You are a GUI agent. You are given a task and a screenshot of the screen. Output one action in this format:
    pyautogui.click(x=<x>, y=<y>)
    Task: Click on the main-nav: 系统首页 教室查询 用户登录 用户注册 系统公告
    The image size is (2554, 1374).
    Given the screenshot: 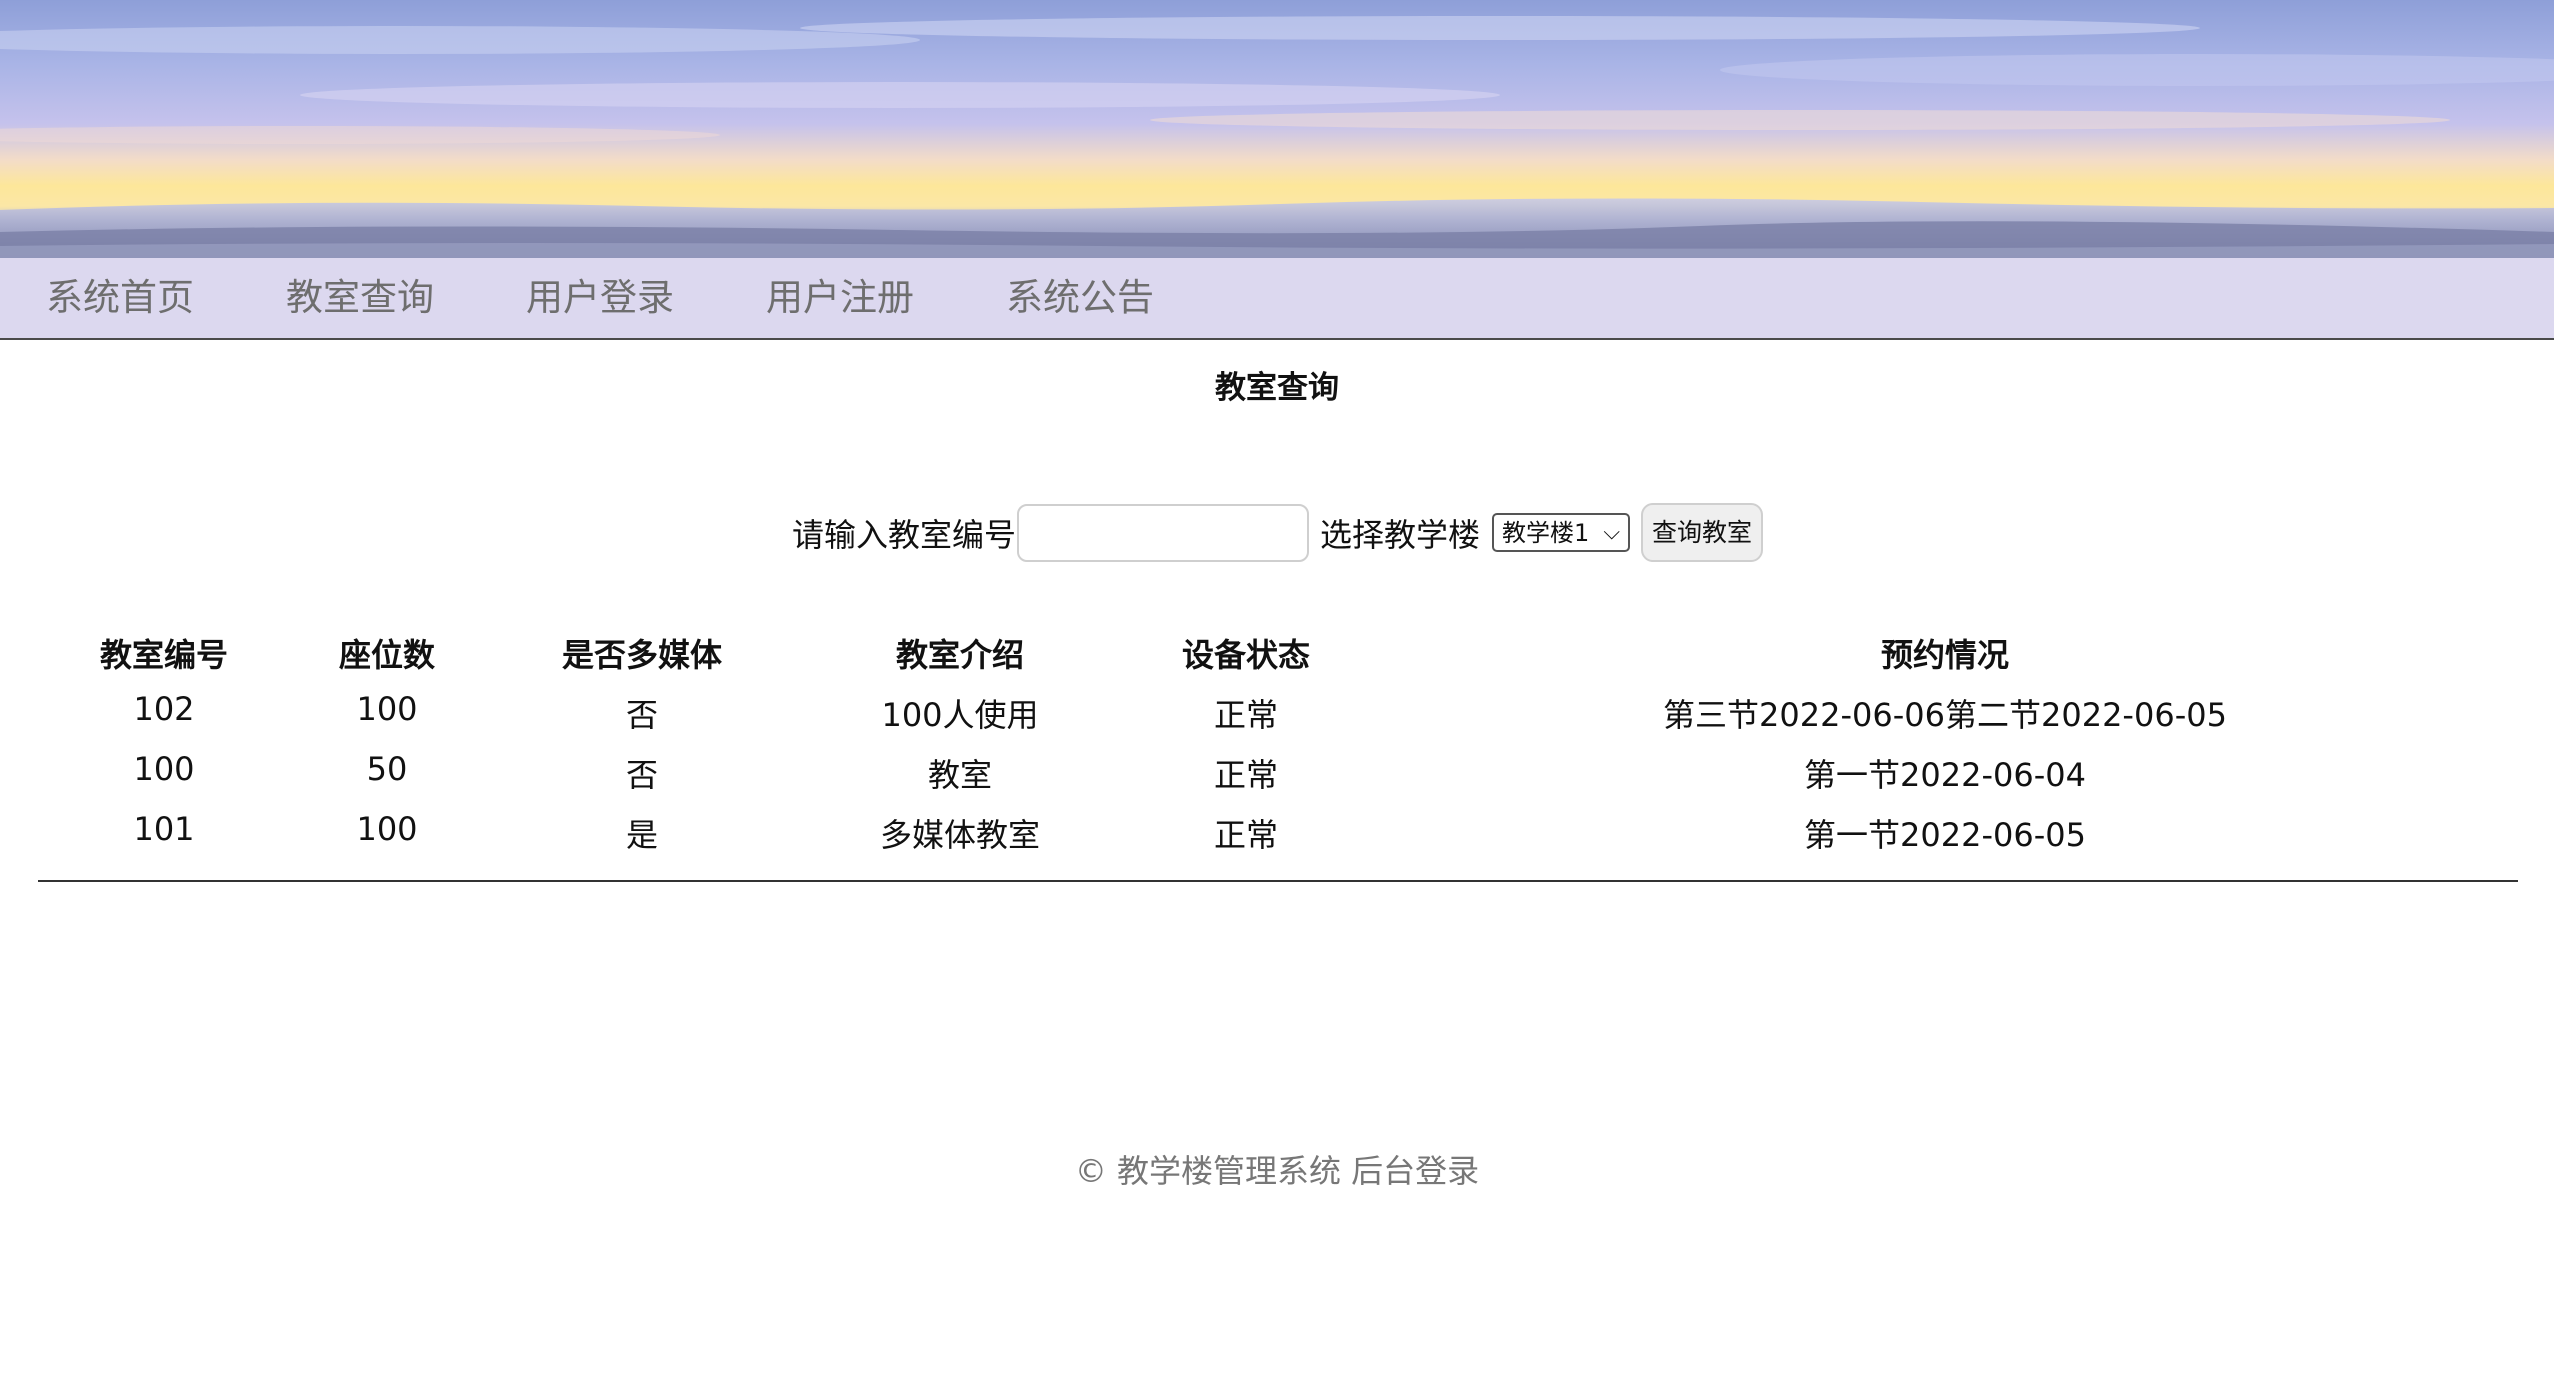 What is the action you would take?
    pyautogui.click(x=1277, y=299)
    